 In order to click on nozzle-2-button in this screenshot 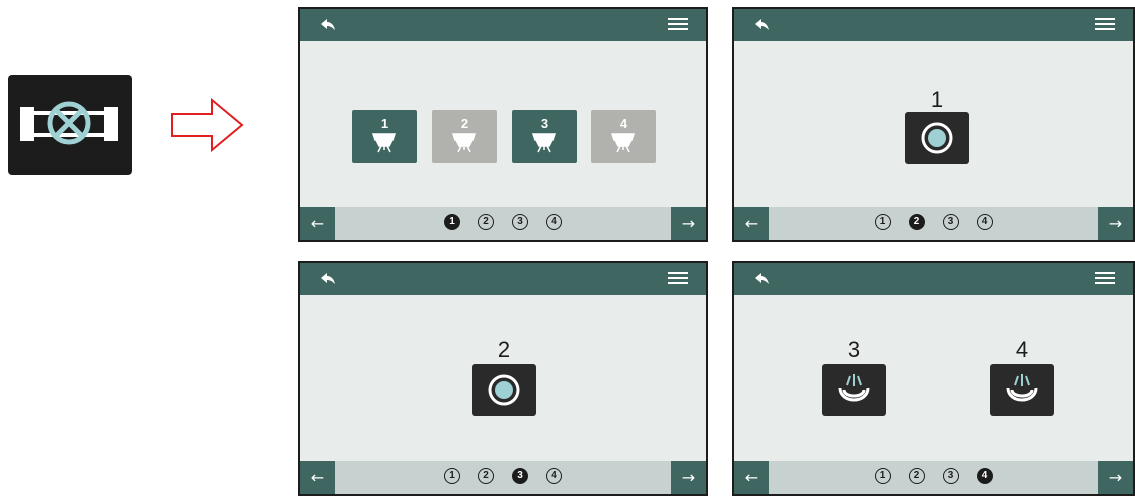, I will do `click(504, 390)`.